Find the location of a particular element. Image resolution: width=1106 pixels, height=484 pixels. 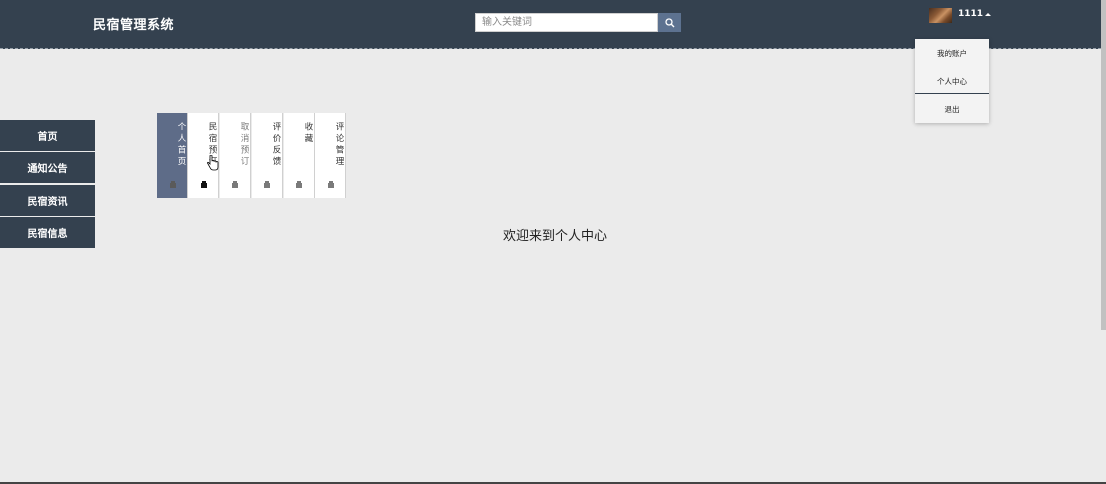

favorite-icon is located at coordinates (299, 184).